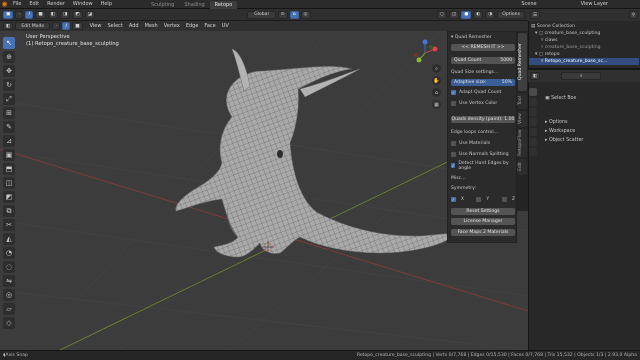 Image resolution: width=640 pixels, height=360 pixels. What do you see at coordinates (77, 26) in the screenshot?
I see `face-mode-icon: ■` at bounding box center [77, 26].